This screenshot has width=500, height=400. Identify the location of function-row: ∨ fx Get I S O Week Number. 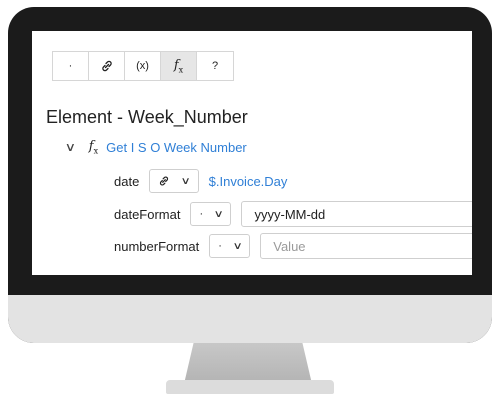
(156, 147).